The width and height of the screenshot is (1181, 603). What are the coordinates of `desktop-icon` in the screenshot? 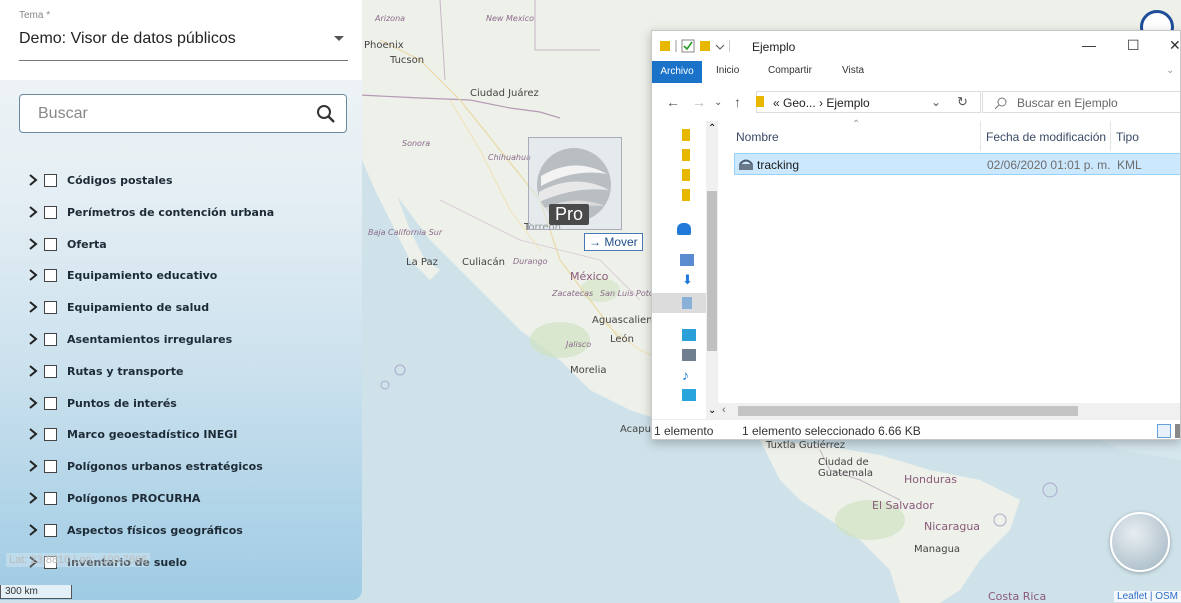 It's located at (689, 335).